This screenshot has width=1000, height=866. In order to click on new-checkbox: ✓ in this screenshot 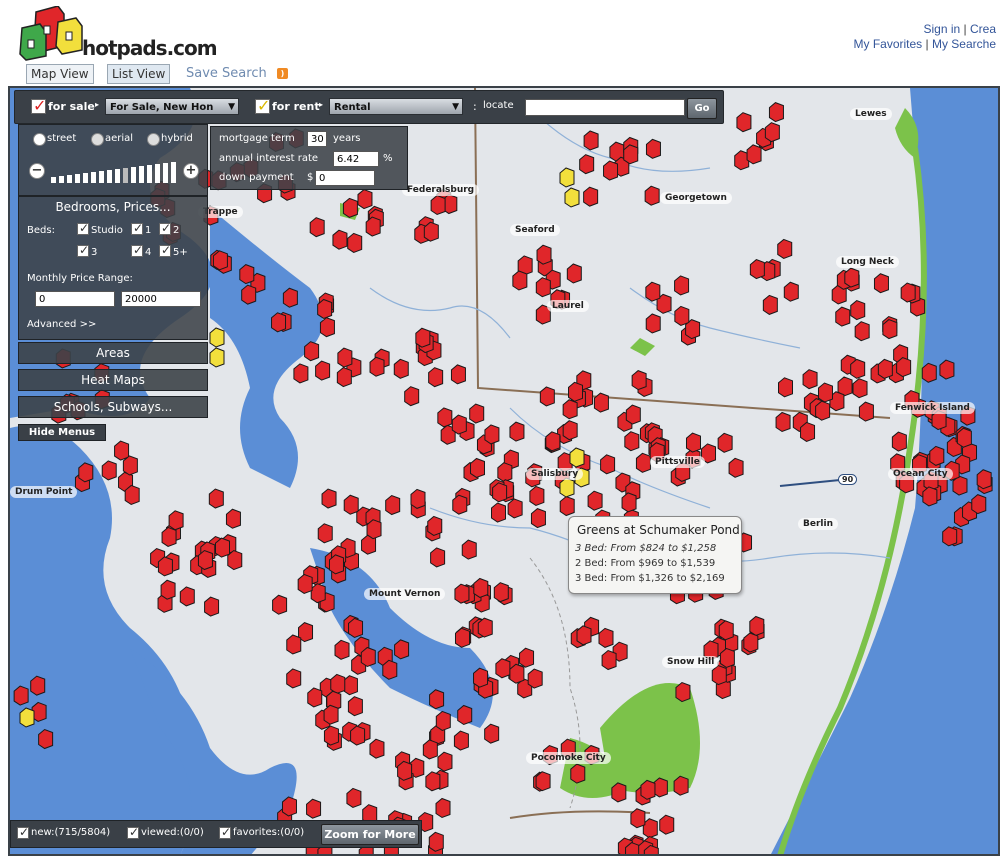, I will do `click(23, 832)`.